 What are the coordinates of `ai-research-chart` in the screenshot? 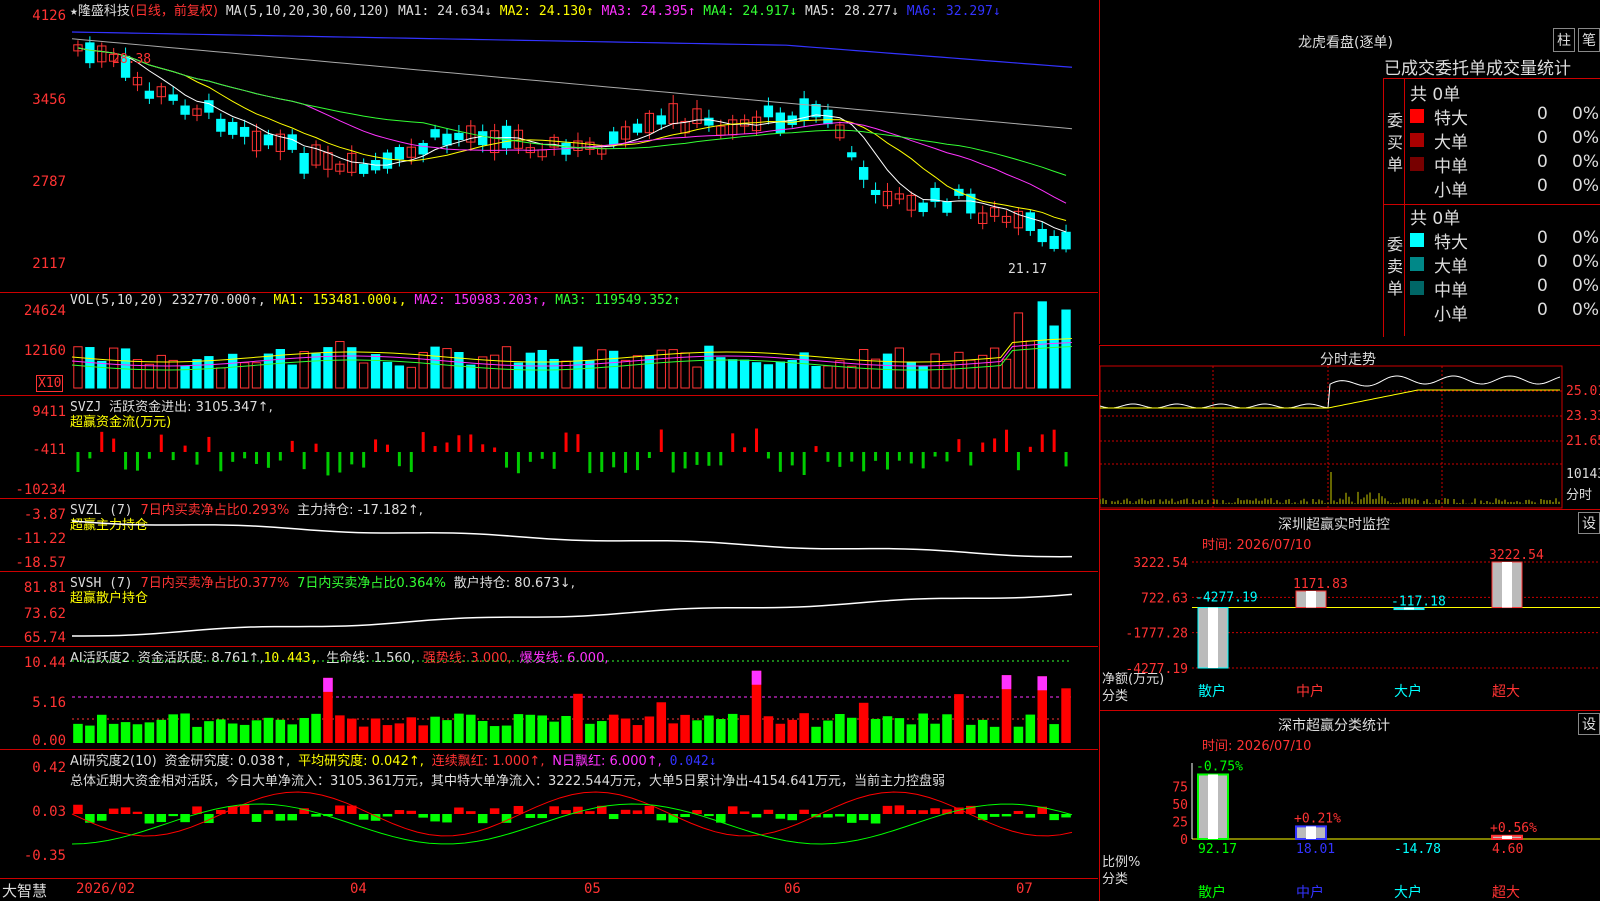 It's located at (572, 818).